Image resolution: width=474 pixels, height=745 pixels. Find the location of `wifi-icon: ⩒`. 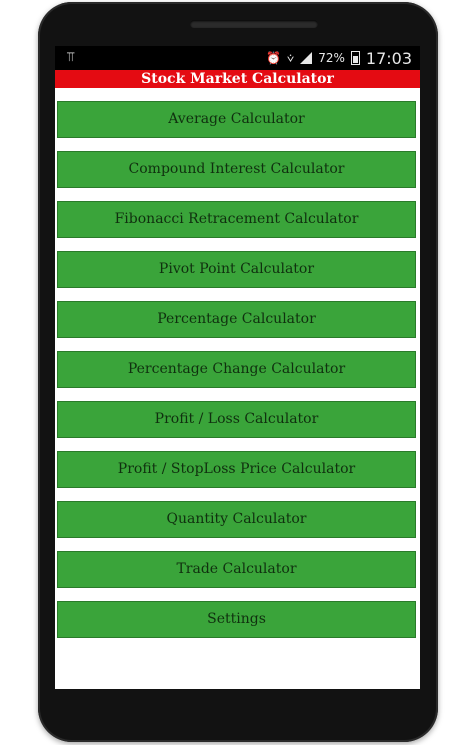

wifi-icon: ⩒ is located at coordinates (290, 57).